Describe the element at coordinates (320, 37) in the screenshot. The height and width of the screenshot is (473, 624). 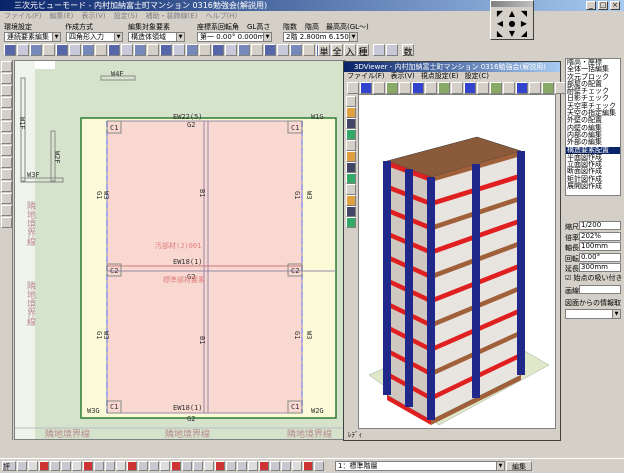
I see `floor-select: 2階 2.800m 6.150m ▼` at that location.